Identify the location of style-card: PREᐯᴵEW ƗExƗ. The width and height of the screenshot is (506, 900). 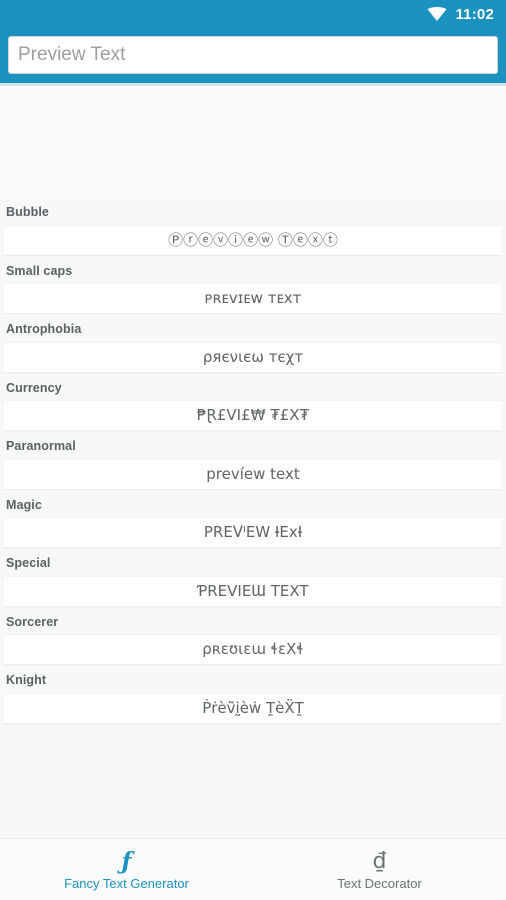
(253, 533).